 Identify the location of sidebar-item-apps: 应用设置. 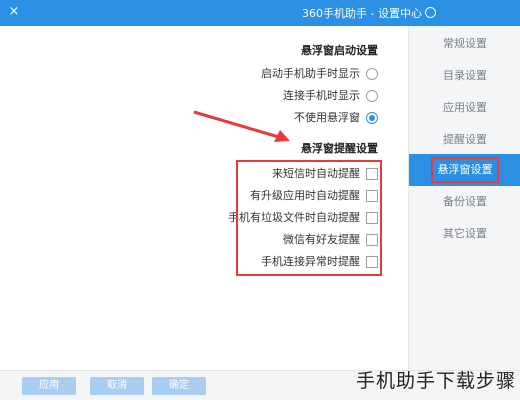
(464, 108).